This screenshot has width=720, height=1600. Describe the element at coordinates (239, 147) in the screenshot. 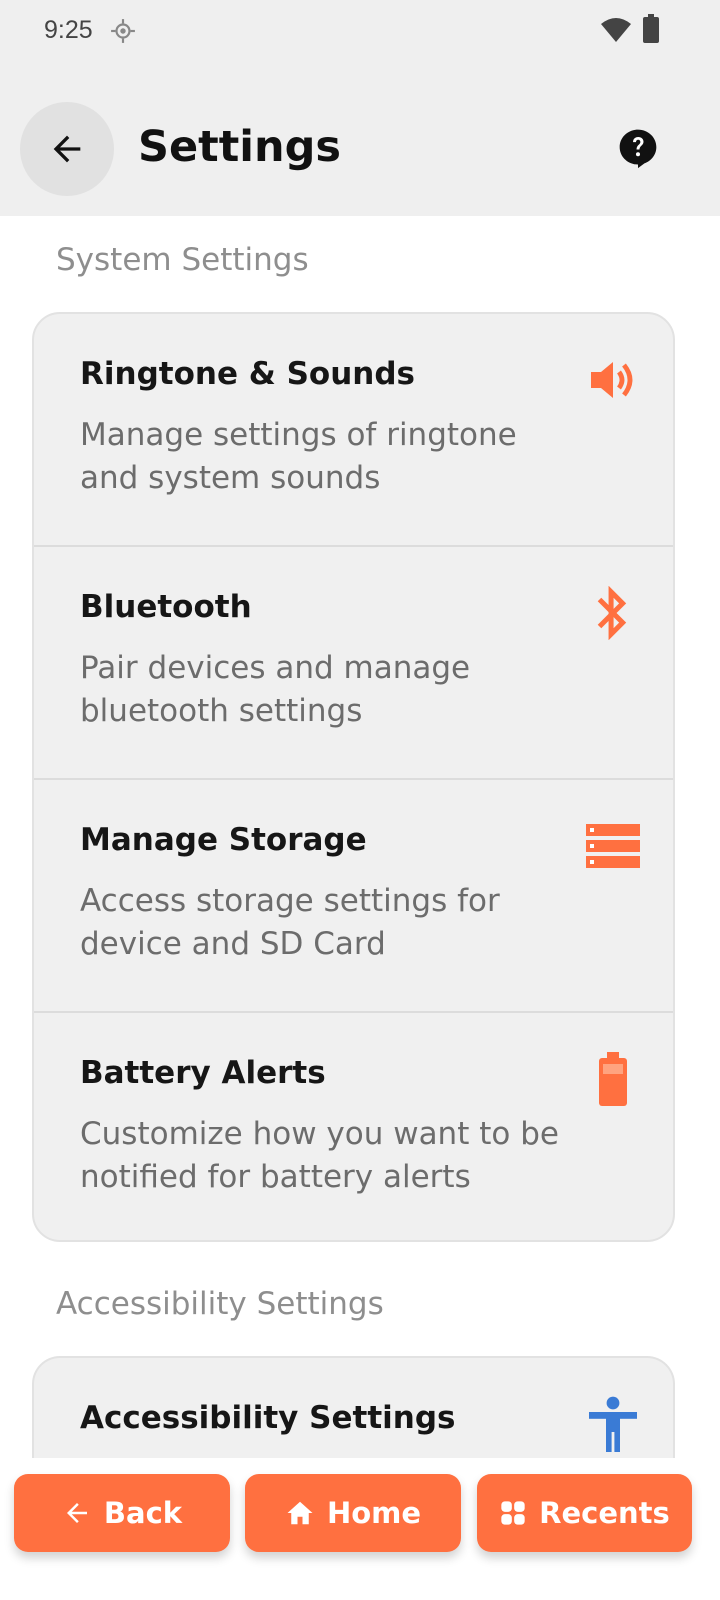

I see `page-title: Settings` at that location.